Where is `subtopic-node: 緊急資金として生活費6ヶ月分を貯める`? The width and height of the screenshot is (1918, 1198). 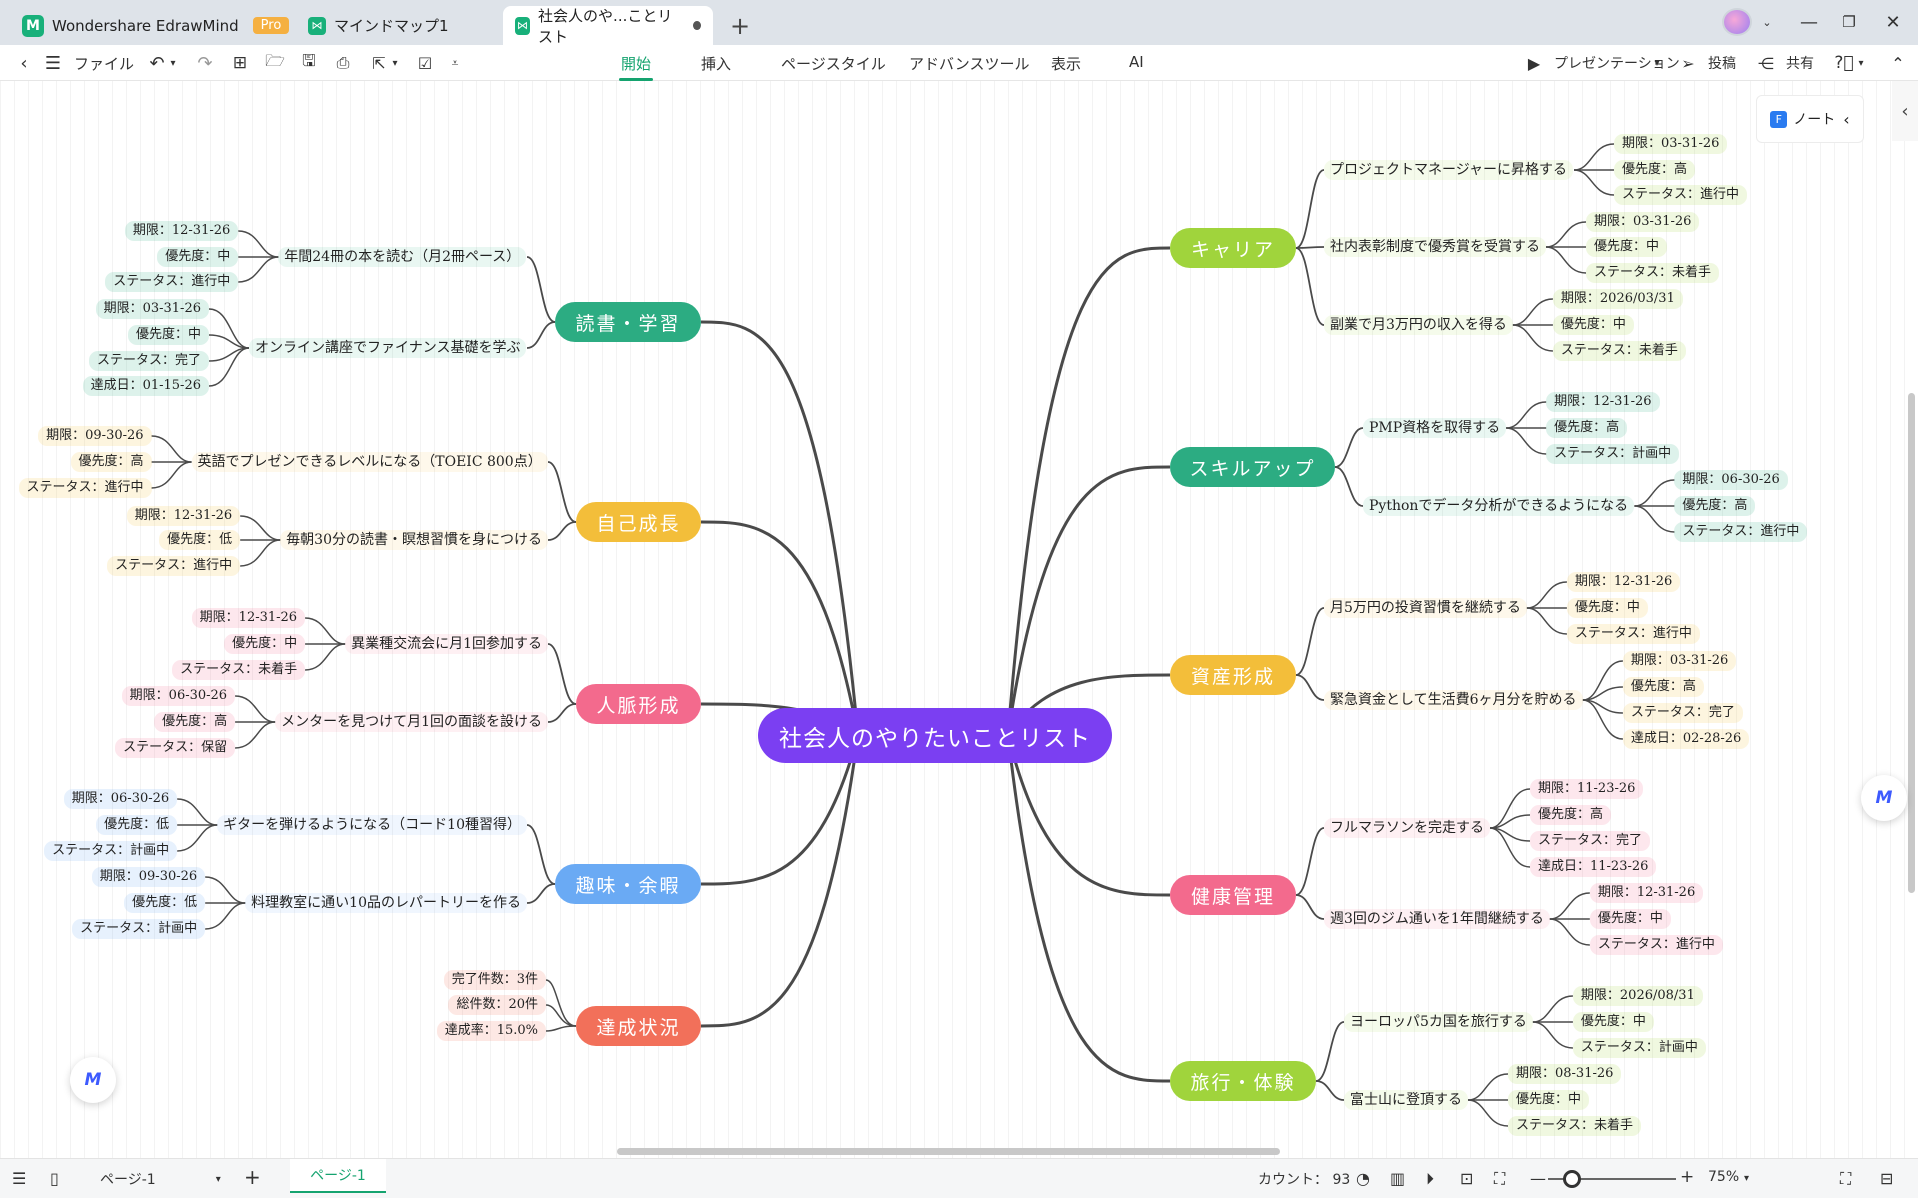 subtopic-node: 緊急資金として生活費6ヶ月分を貯める is located at coordinates (1453, 700).